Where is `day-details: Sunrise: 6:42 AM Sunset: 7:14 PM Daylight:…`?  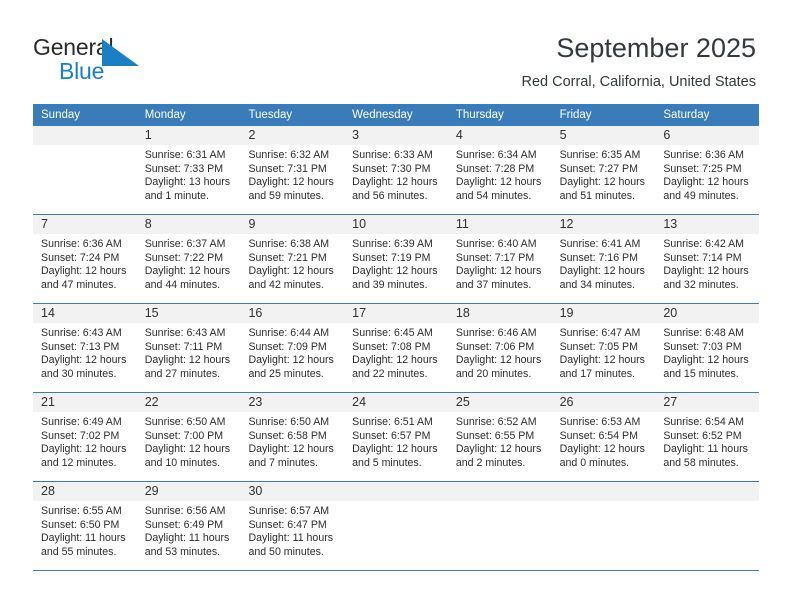 day-details: Sunrise: 6:42 AM Sunset: 7:14 PM Daylight:… is located at coordinates (707, 263).